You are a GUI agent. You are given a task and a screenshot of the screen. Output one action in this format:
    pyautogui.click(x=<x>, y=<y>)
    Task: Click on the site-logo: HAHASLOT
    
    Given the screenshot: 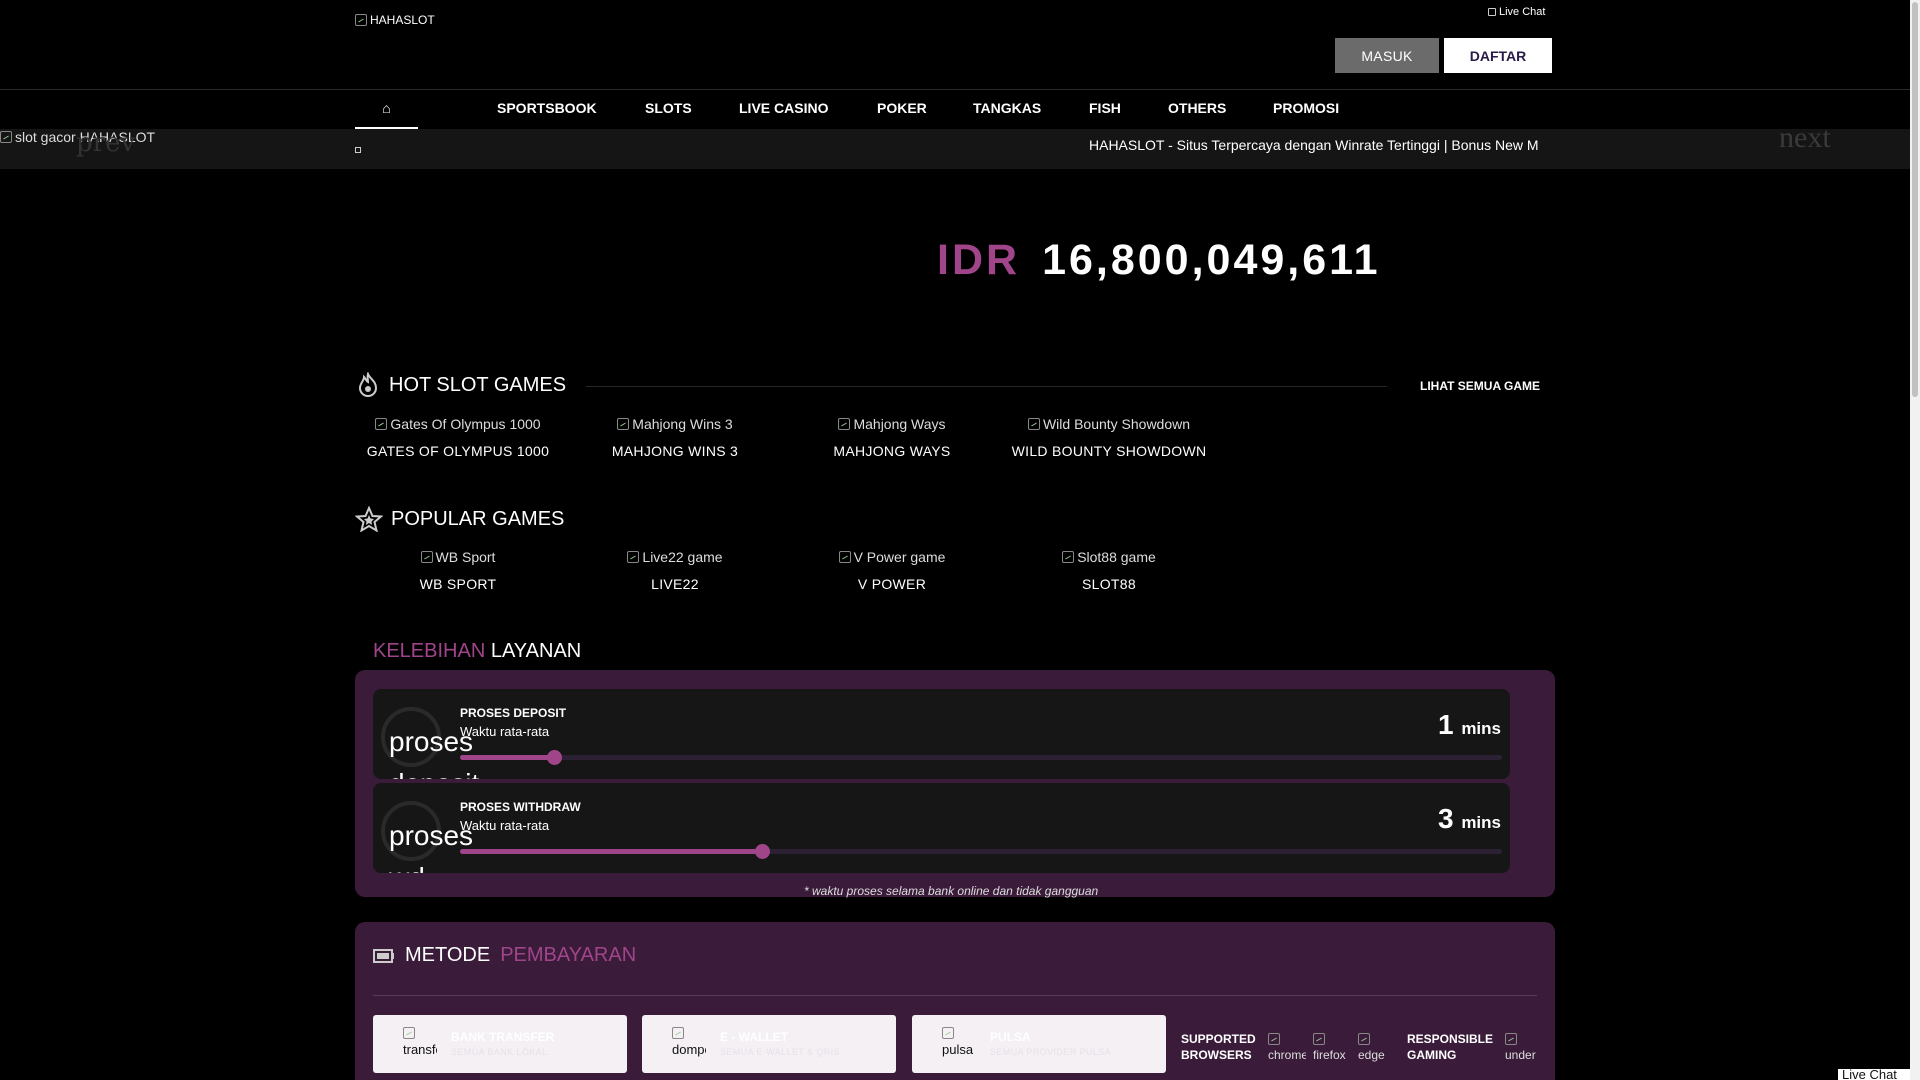 What is the action you would take?
    pyautogui.click(x=395, y=20)
    